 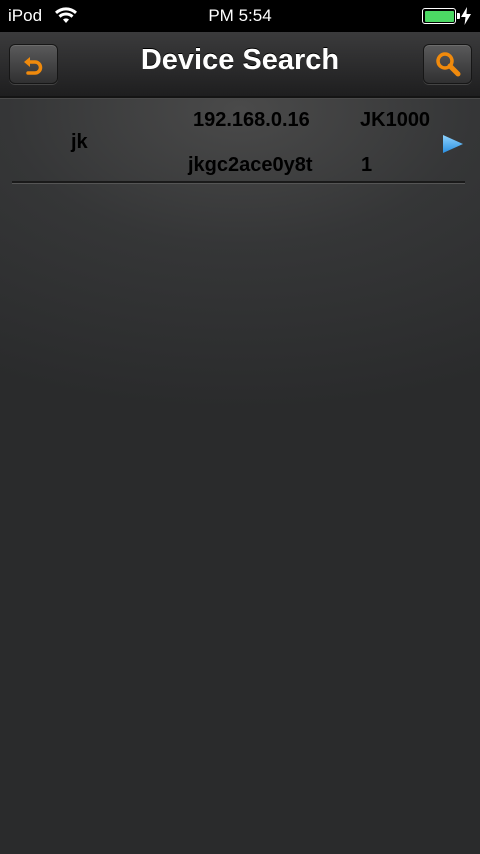 What do you see at coordinates (251, 120) in the screenshot?
I see `device-ip: 192.168.0.16` at bounding box center [251, 120].